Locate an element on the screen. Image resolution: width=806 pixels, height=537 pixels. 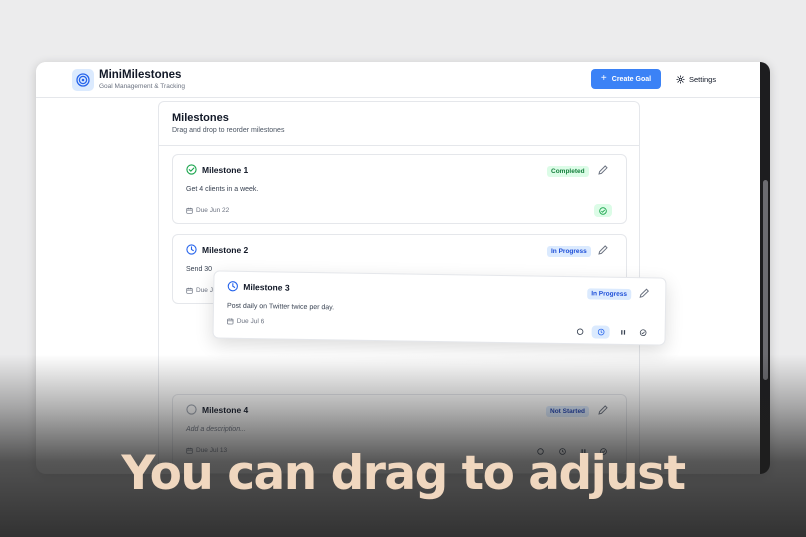
scrollbar-track is located at coordinates (765, 268).